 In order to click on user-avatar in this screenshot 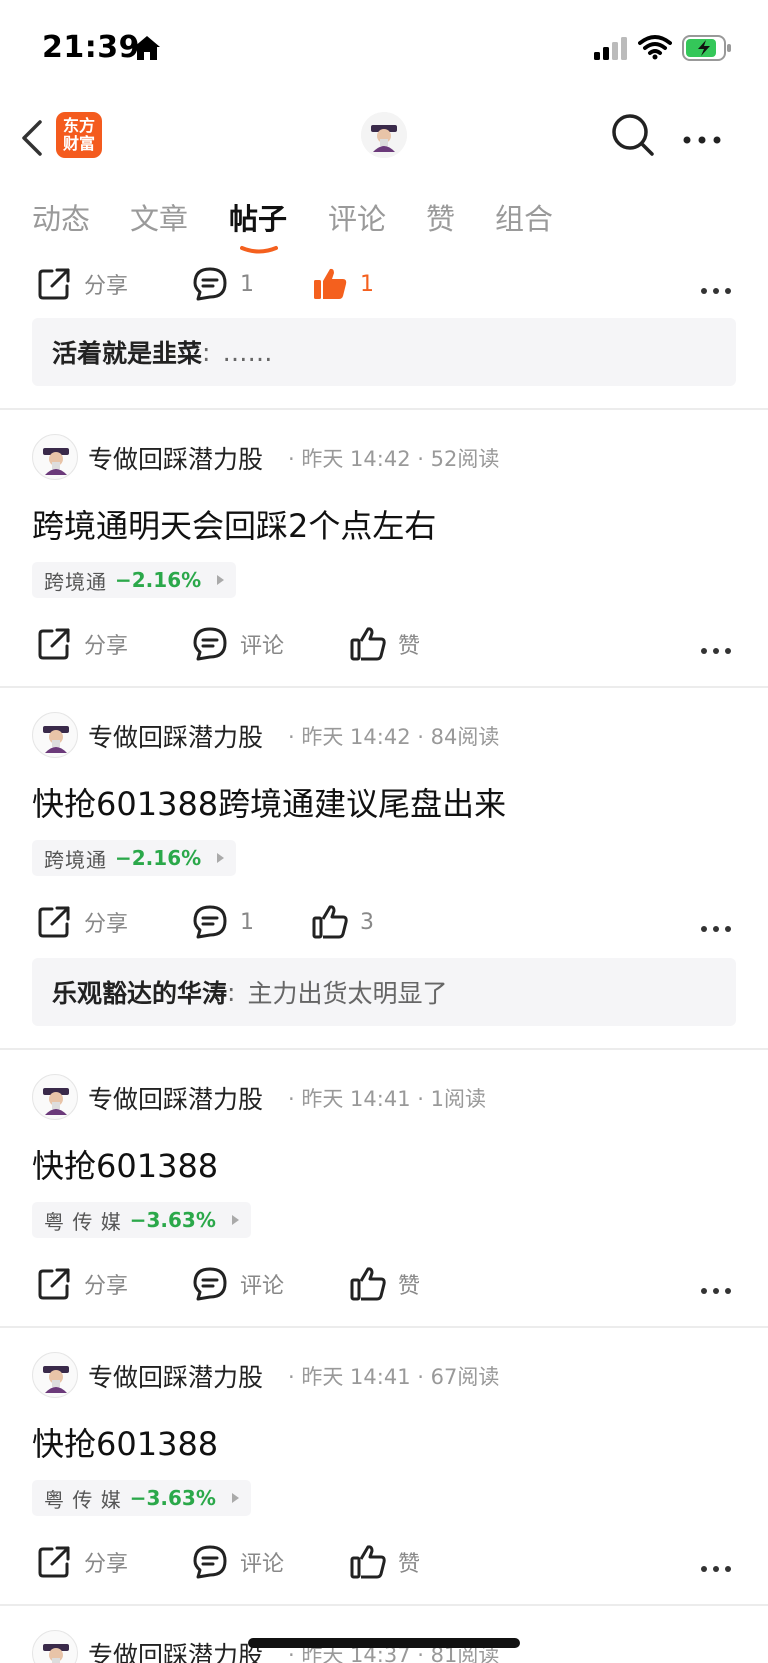, I will do `click(384, 135)`.